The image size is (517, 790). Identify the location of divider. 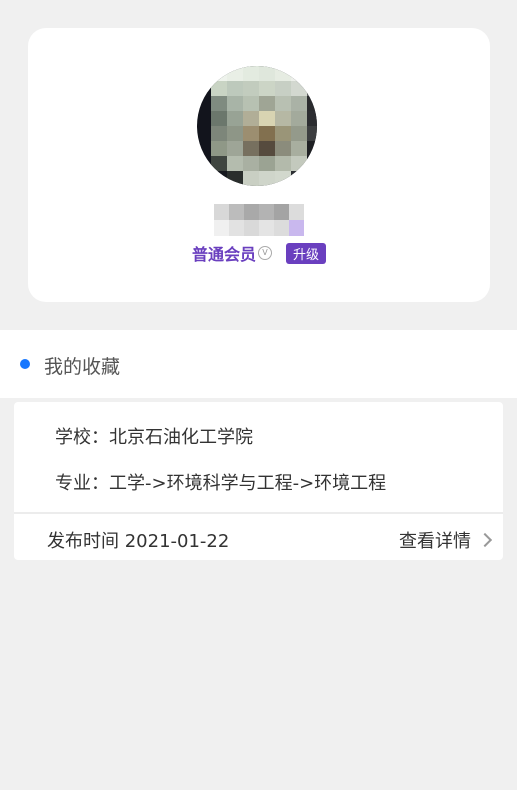
(258, 513).